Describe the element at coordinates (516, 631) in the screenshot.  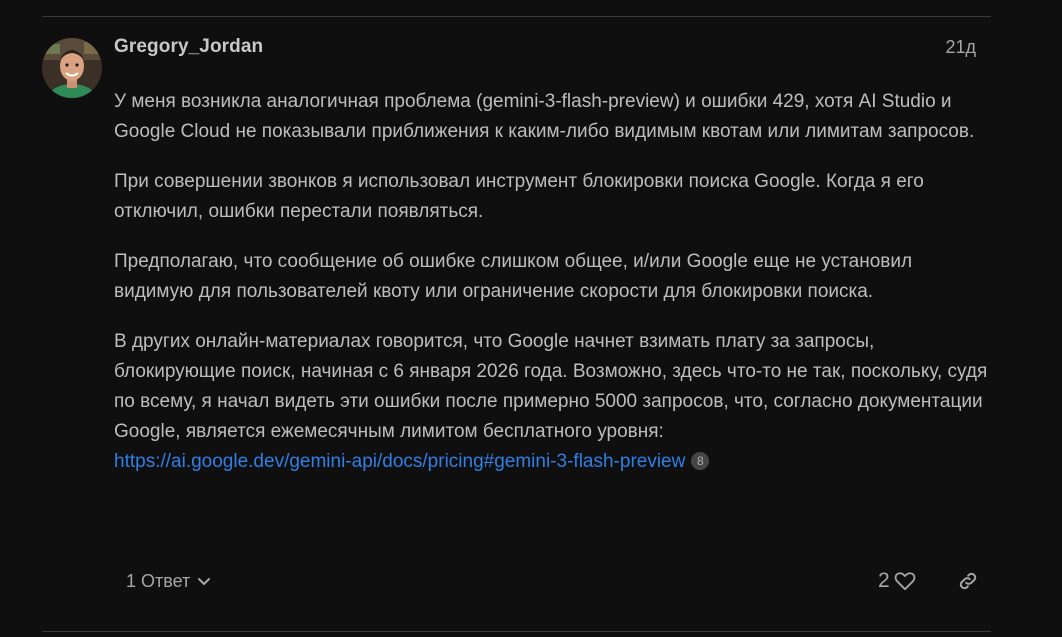
I see `divider-bottom` at that location.